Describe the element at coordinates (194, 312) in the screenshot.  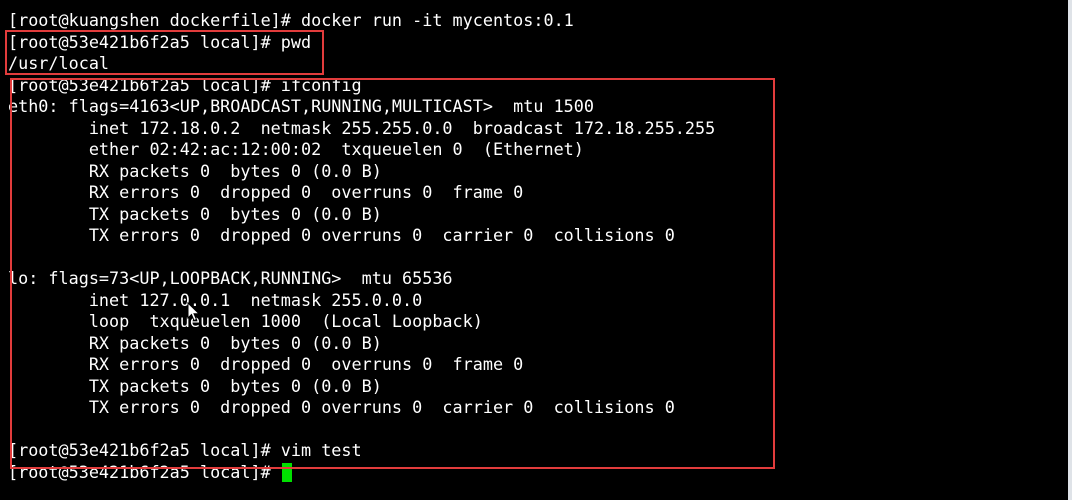
I see `mouse-pointer-icon` at that location.